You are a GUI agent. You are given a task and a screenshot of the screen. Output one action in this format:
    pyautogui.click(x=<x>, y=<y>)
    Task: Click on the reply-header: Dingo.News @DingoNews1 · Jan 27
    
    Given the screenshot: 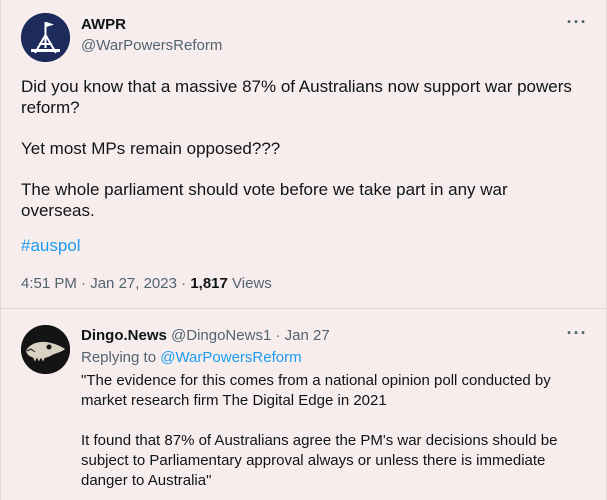 What is the action you would take?
    pyautogui.click(x=205, y=335)
    